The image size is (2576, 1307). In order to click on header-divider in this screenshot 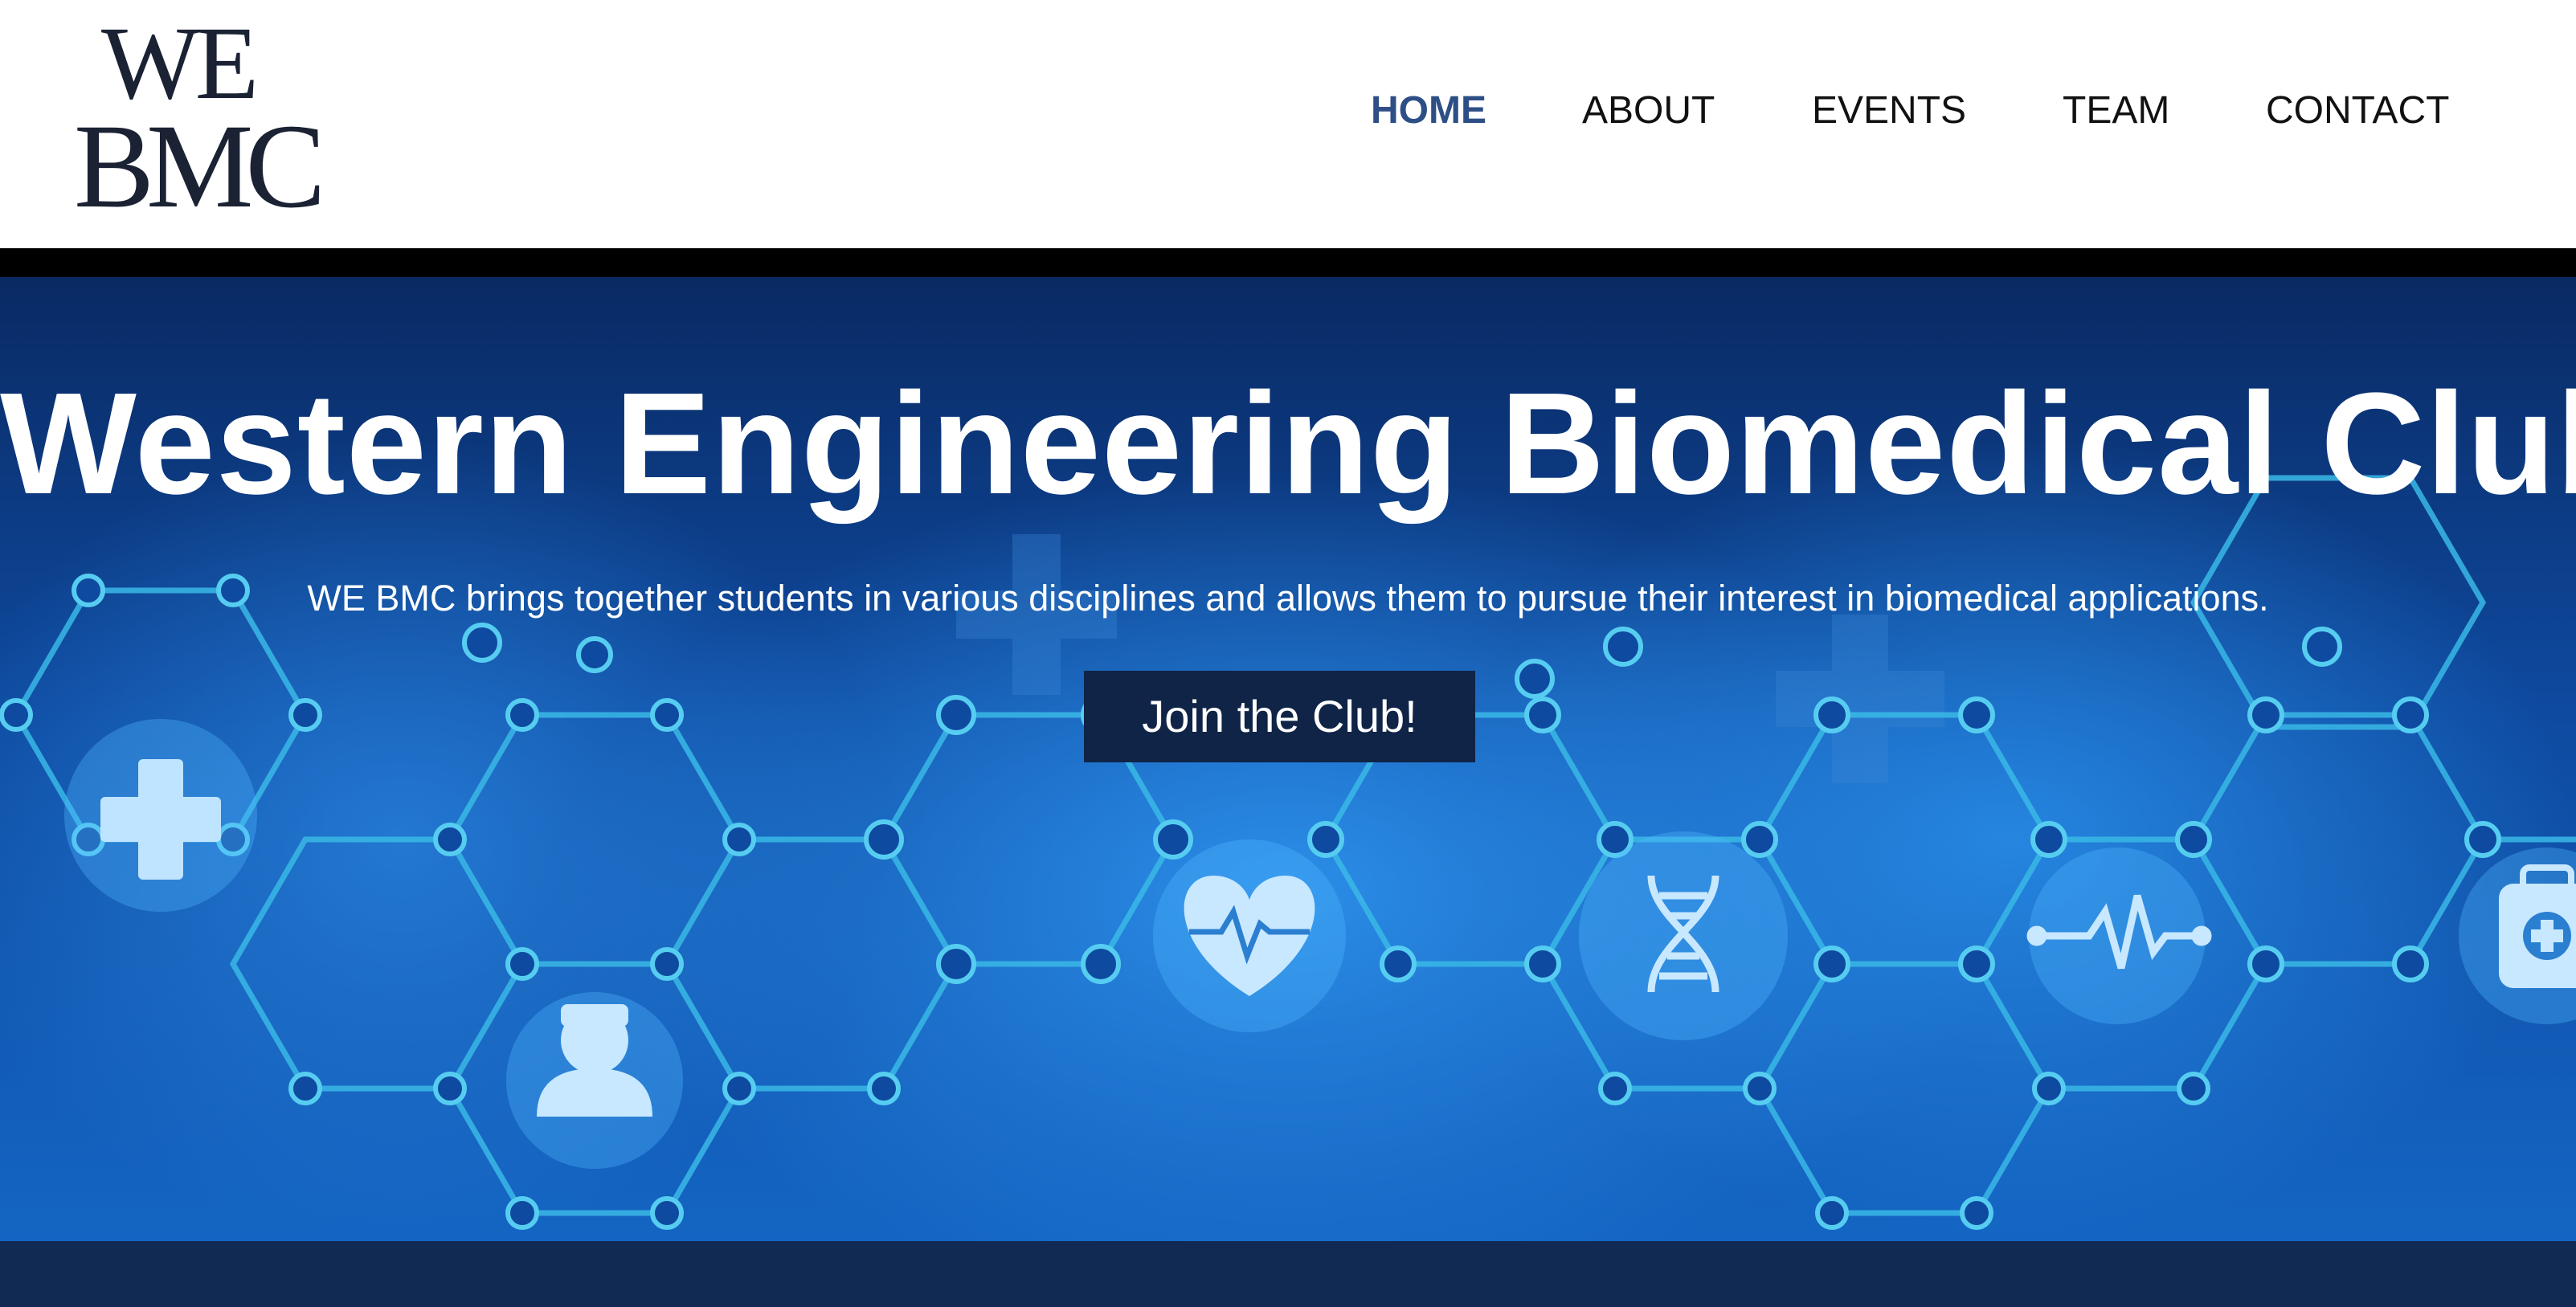, I will do `click(1288, 262)`.